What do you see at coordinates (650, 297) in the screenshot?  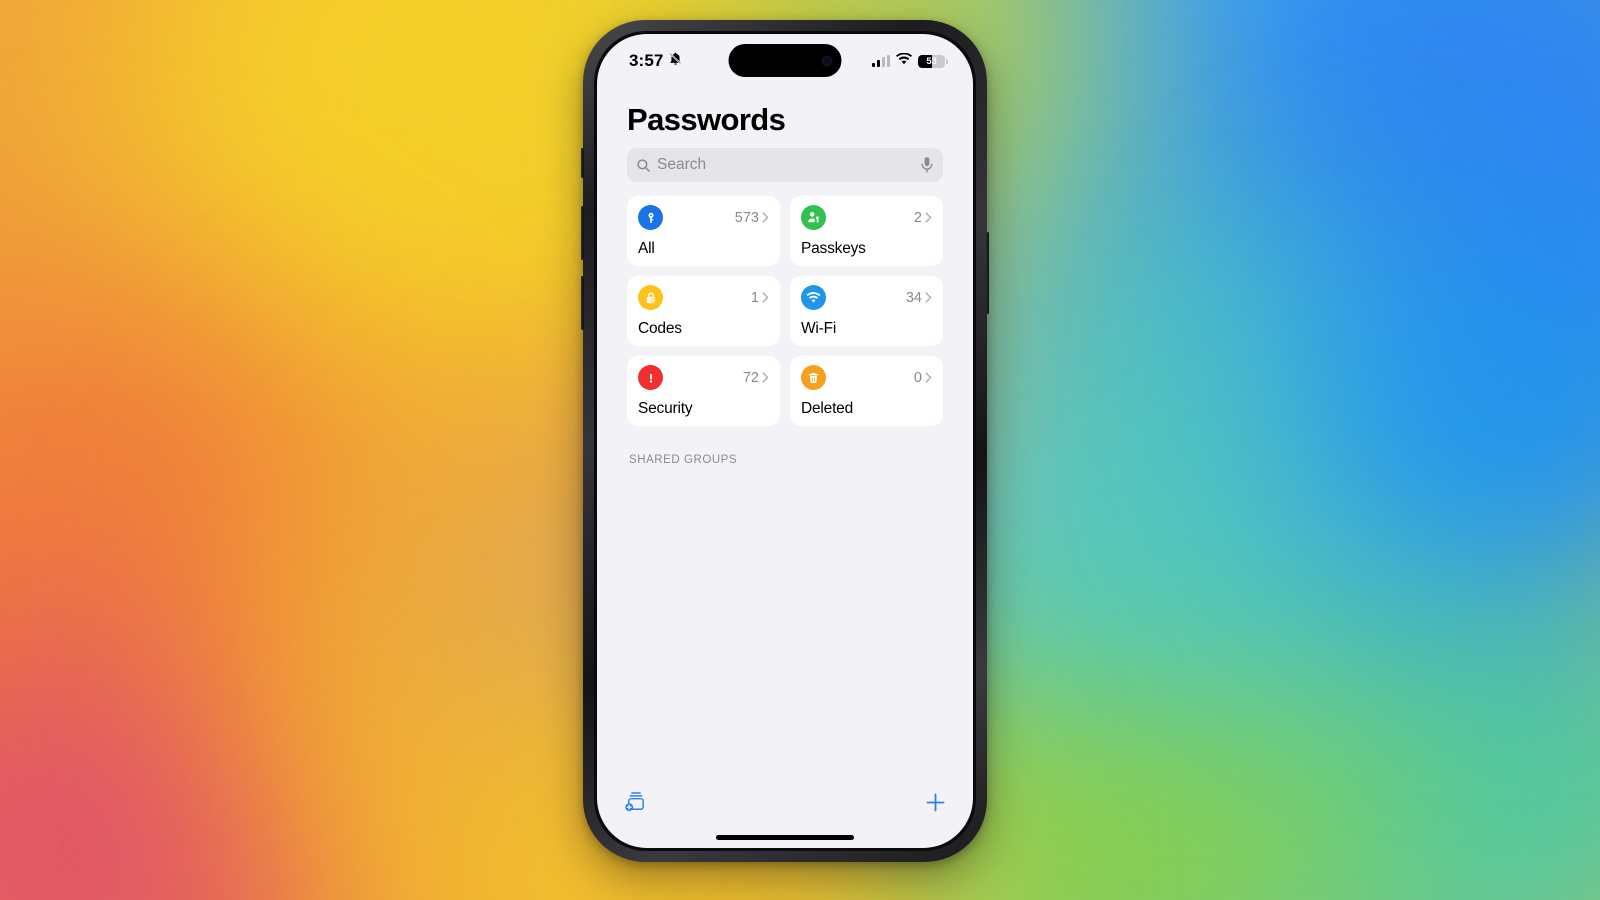 I see `lock-clock-icon` at bounding box center [650, 297].